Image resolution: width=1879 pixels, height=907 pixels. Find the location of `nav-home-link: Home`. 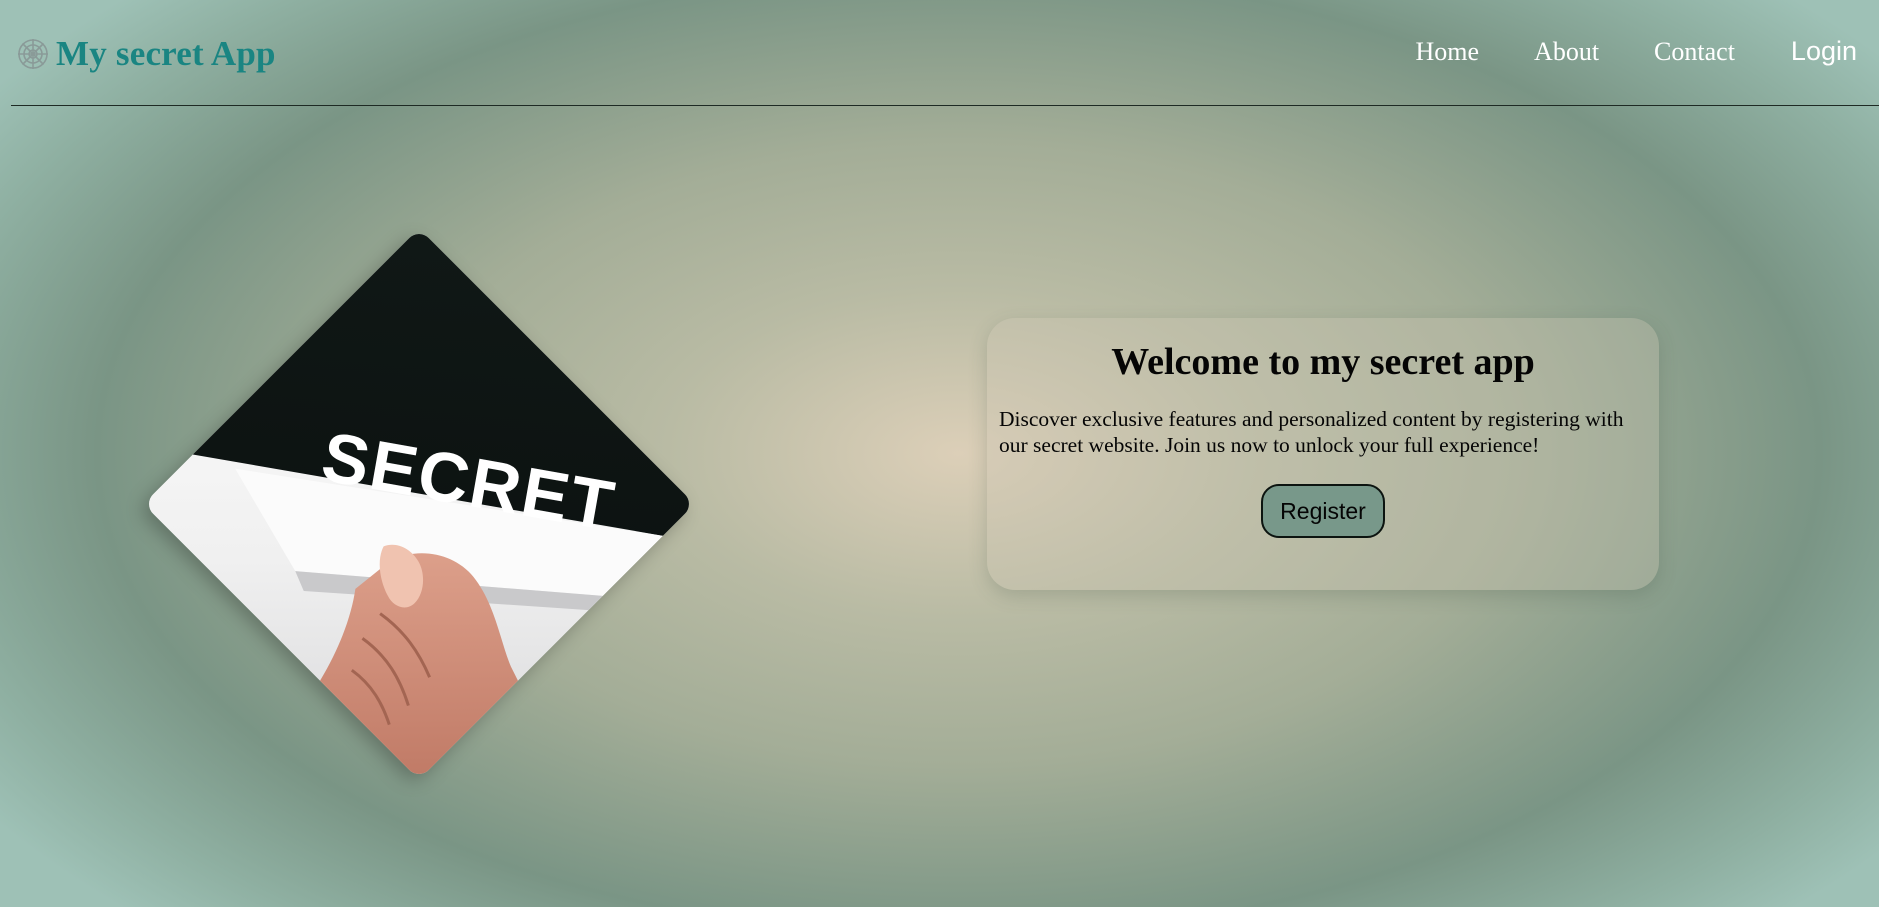

nav-home-link: Home is located at coordinates (1448, 52).